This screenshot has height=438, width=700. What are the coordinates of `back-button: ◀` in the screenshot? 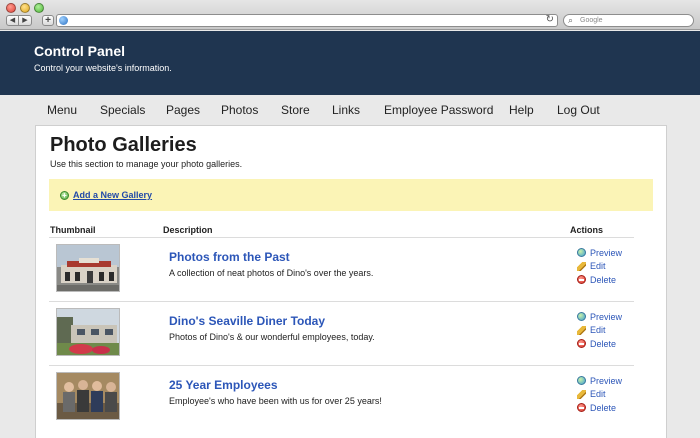 It's located at (12, 20).